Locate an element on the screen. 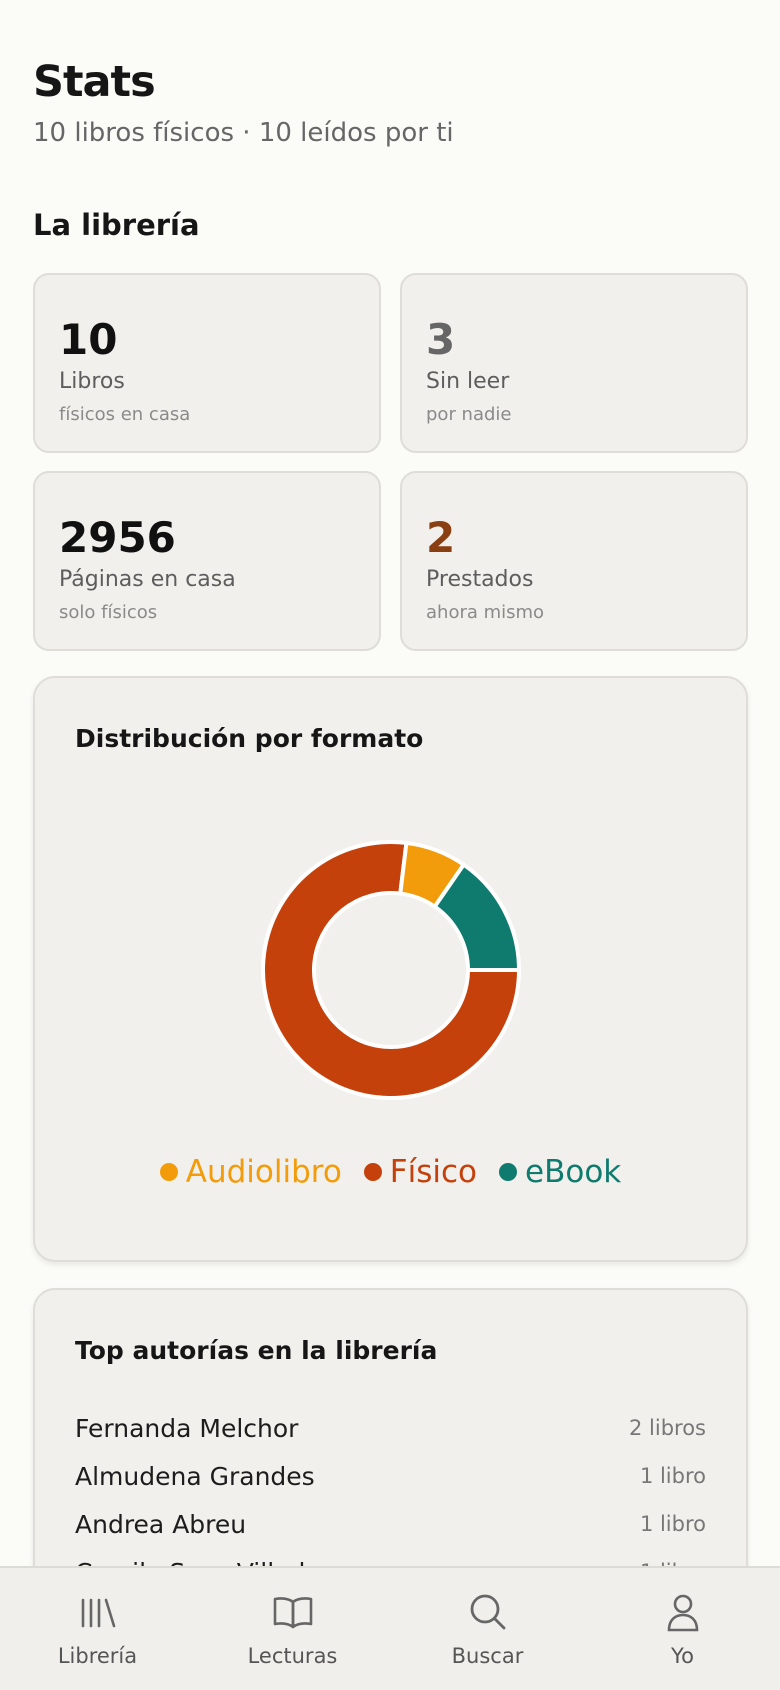 This screenshot has width=780, height=1690. legend-label-physical: Físico is located at coordinates (433, 1172).